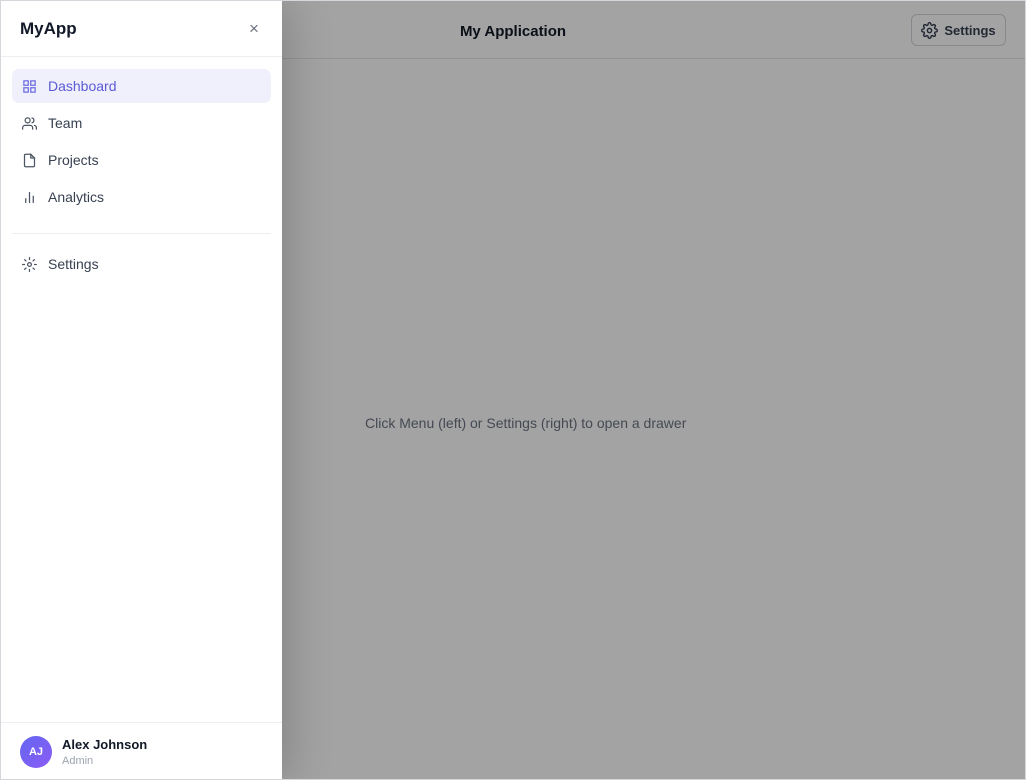  Describe the element at coordinates (76, 197) in the screenshot. I see `nav-item-label: Analytics` at that location.